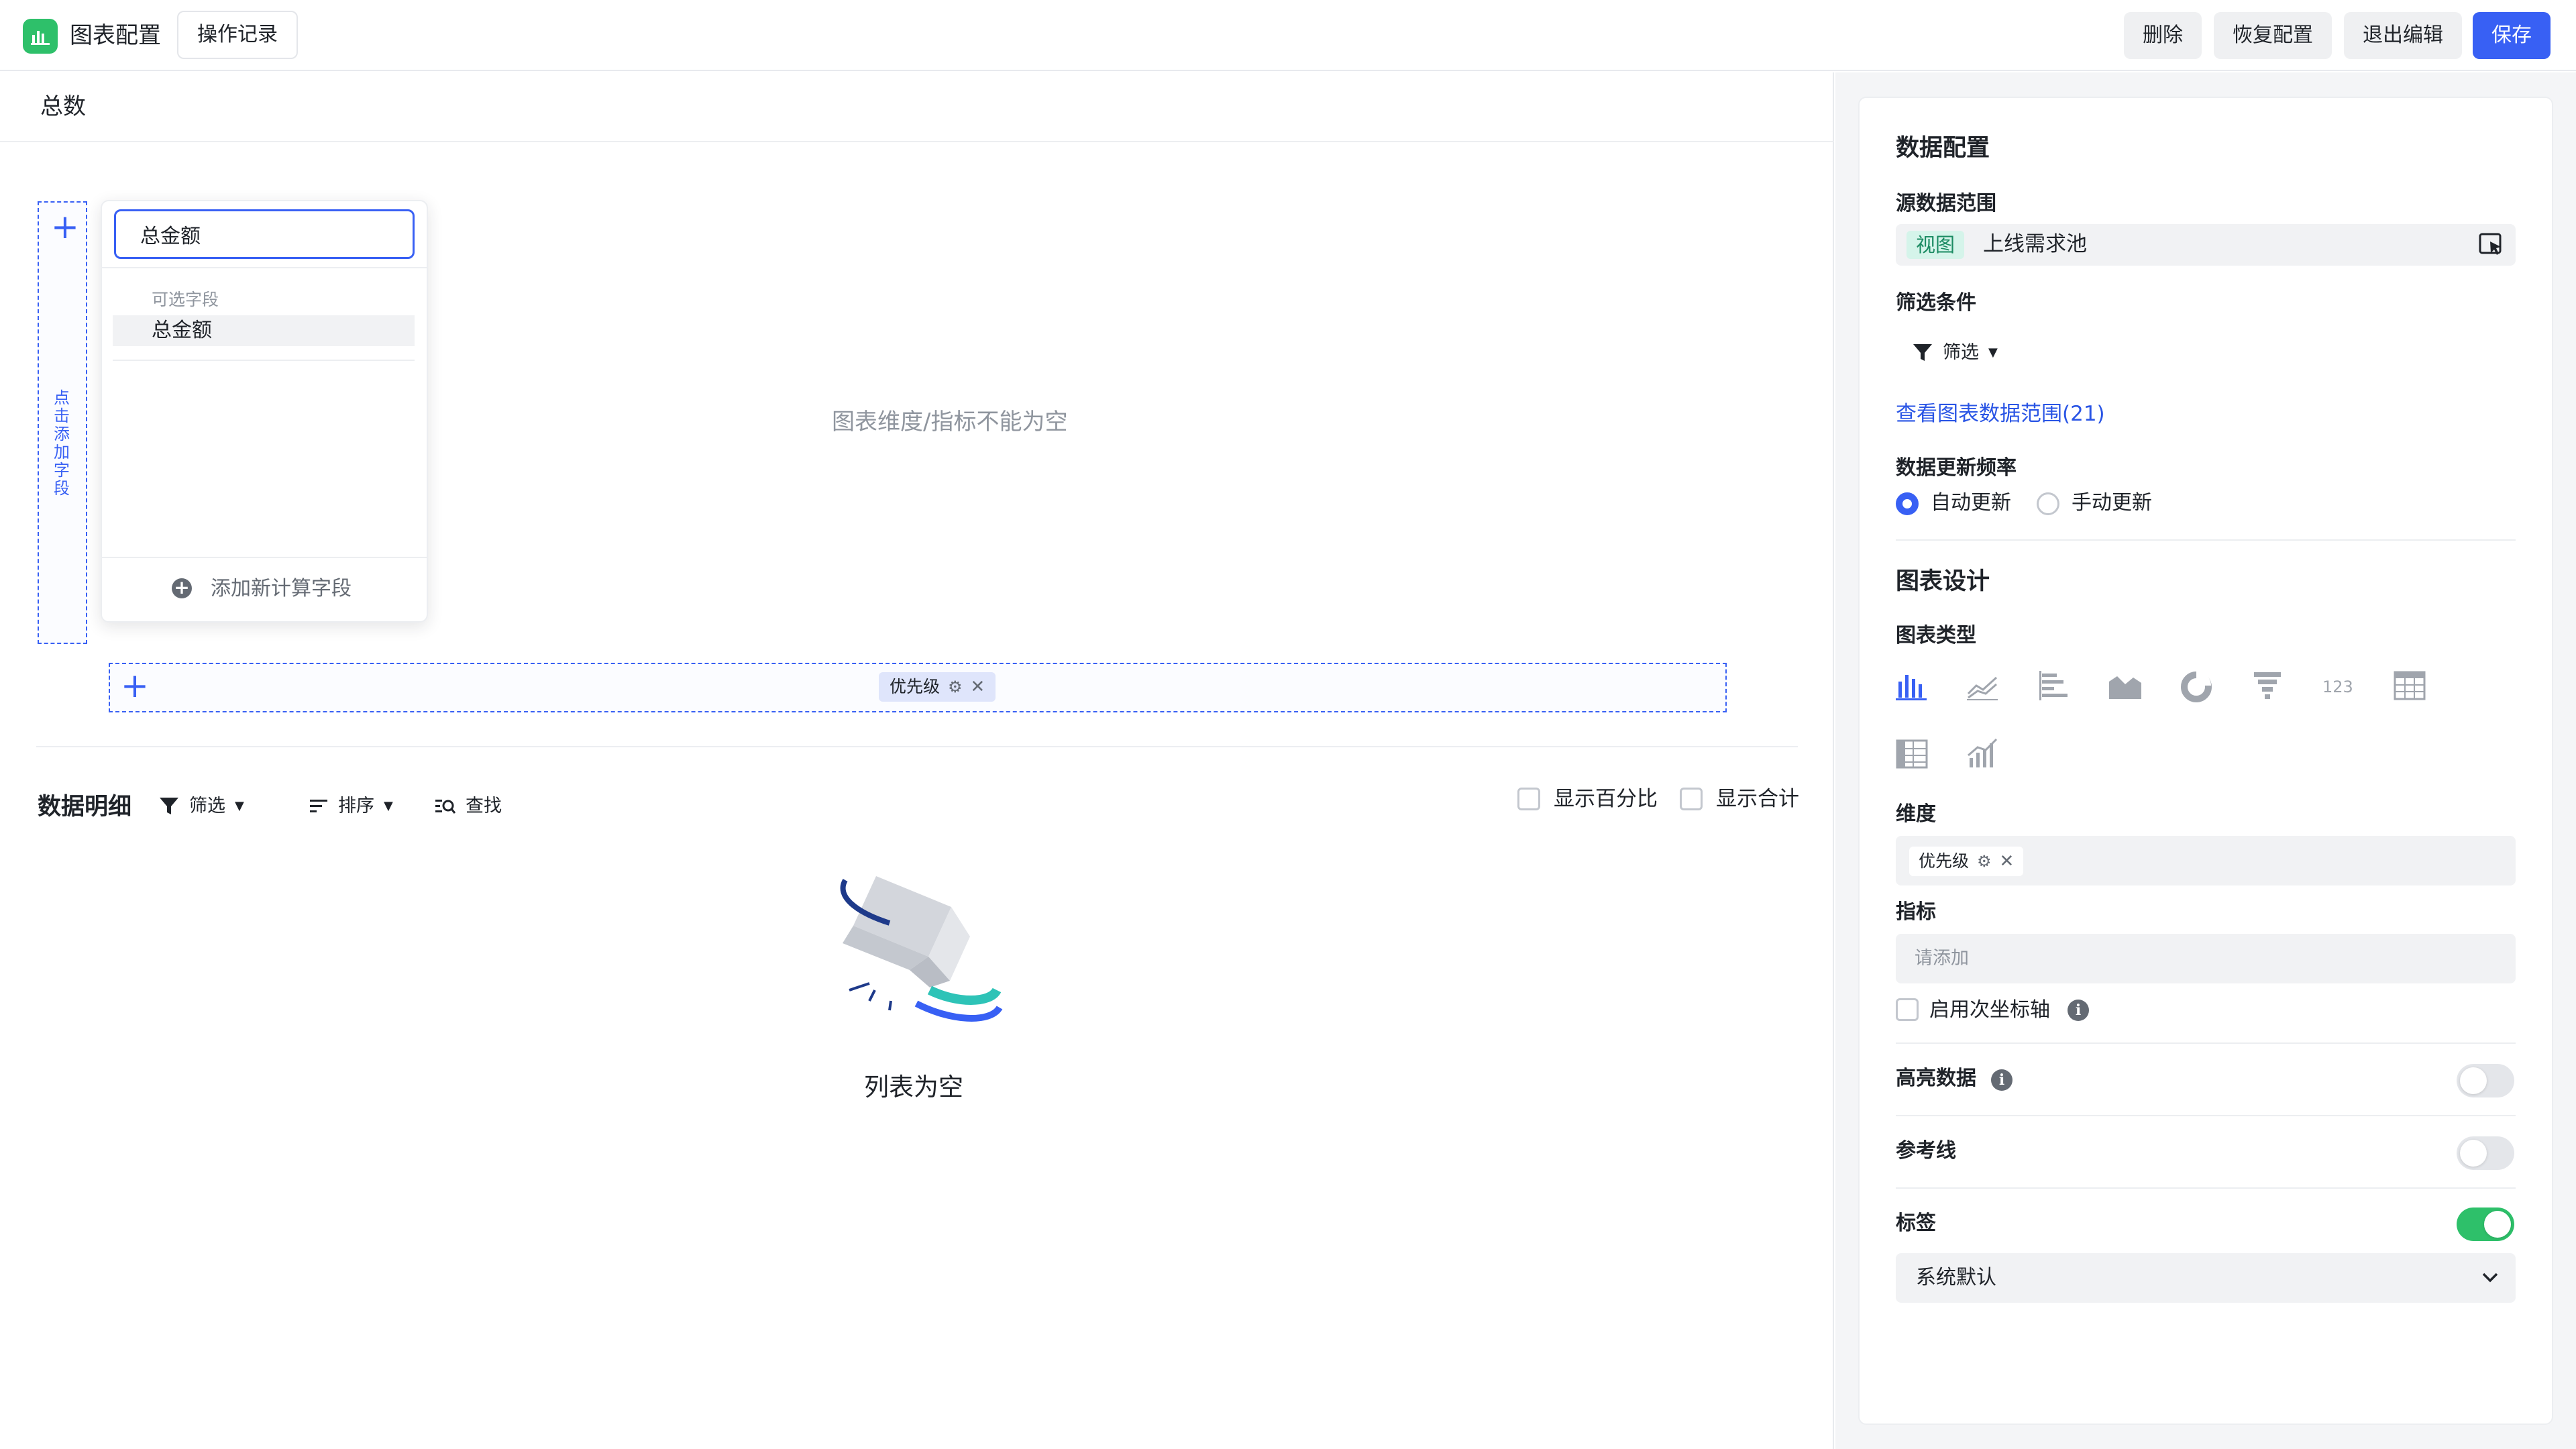 Image resolution: width=2576 pixels, height=1449 pixels. What do you see at coordinates (2206, 1278) in the screenshot?
I see `label-style-select: 系统默认` at bounding box center [2206, 1278].